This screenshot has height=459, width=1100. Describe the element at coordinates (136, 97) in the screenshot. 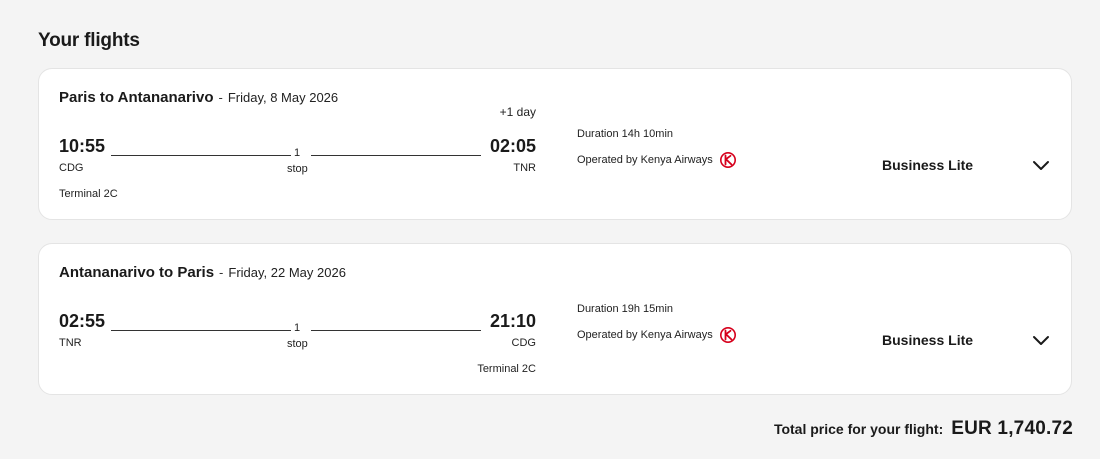

I see `route-name: Paris to Antananarivo` at that location.